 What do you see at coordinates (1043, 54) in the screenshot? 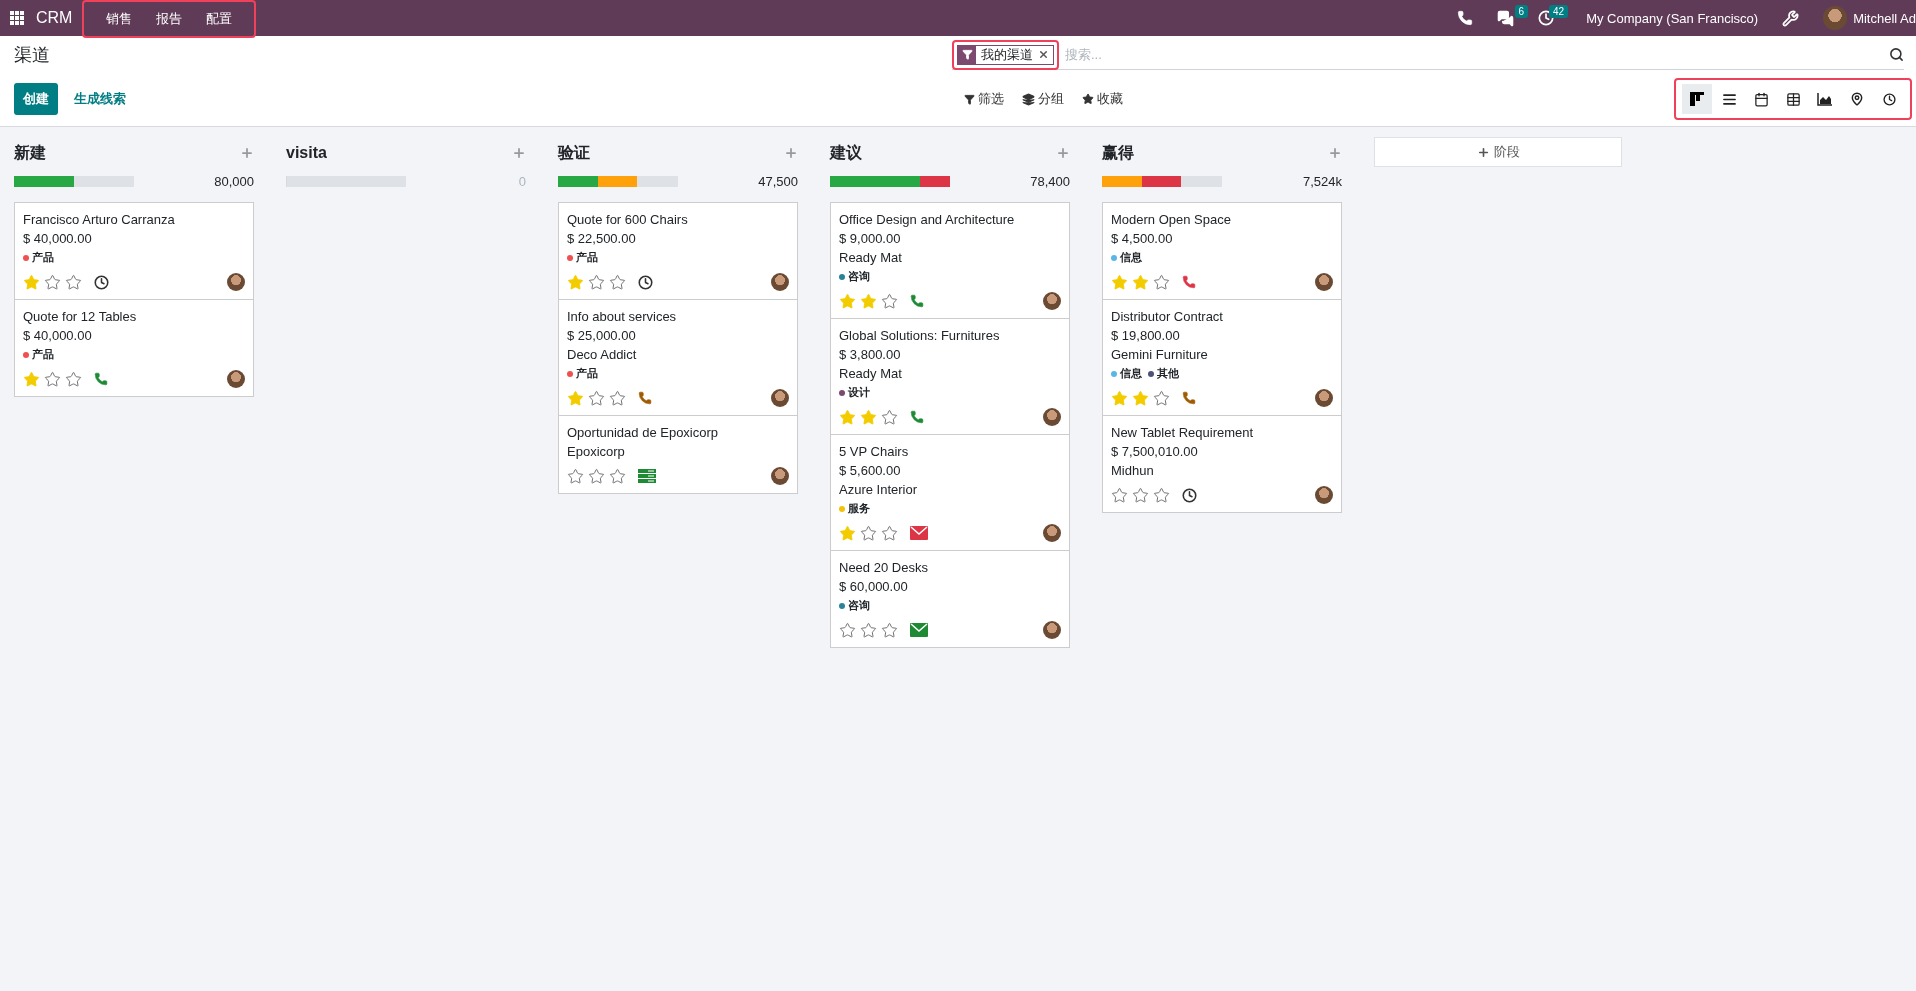
I see `close-icon` at bounding box center [1043, 54].